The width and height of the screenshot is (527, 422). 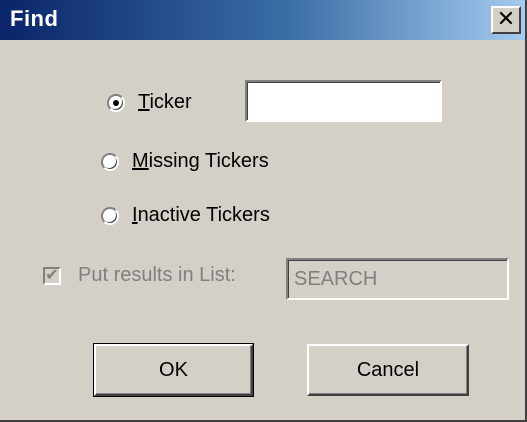 What do you see at coordinates (110, 161) in the screenshot?
I see `radio-missing-tickers-button` at bounding box center [110, 161].